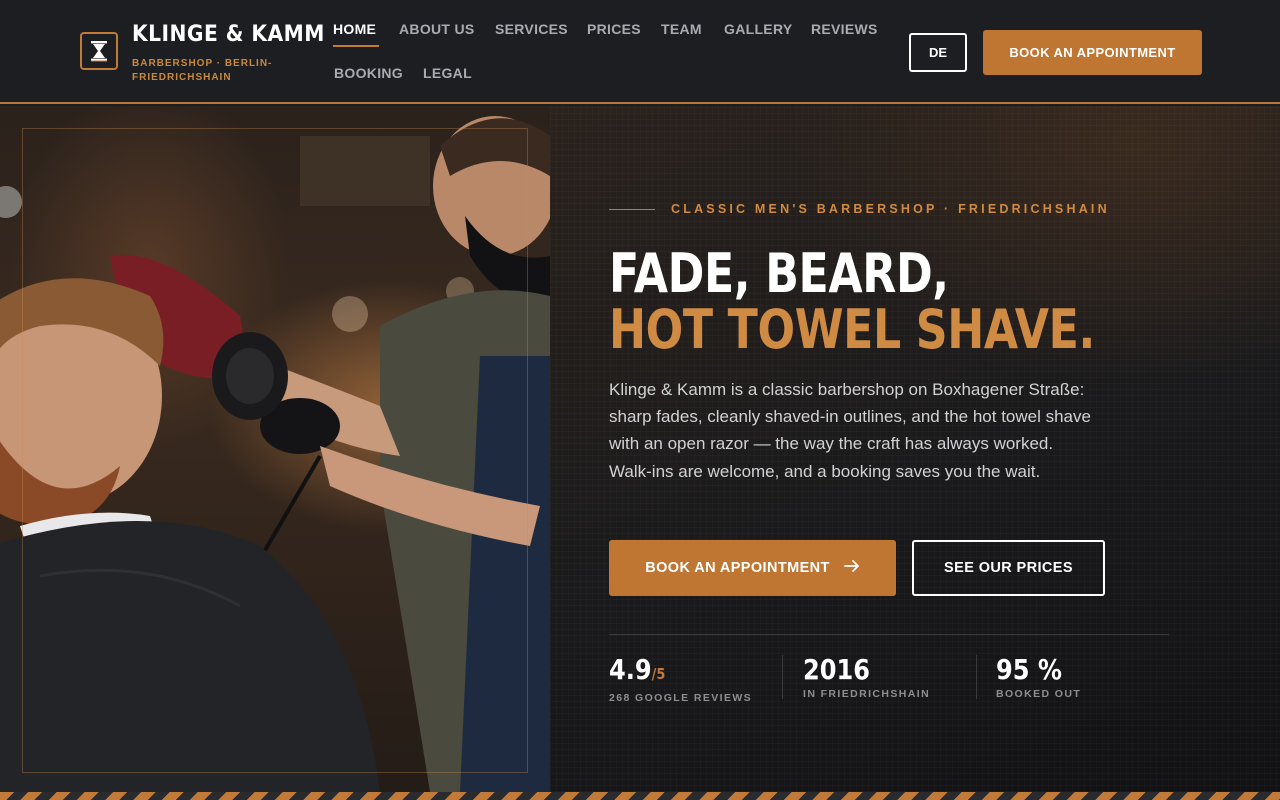  What do you see at coordinates (354, 29) in the screenshot?
I see `nav-item-home: HOME` at bounding box center [354, 29].